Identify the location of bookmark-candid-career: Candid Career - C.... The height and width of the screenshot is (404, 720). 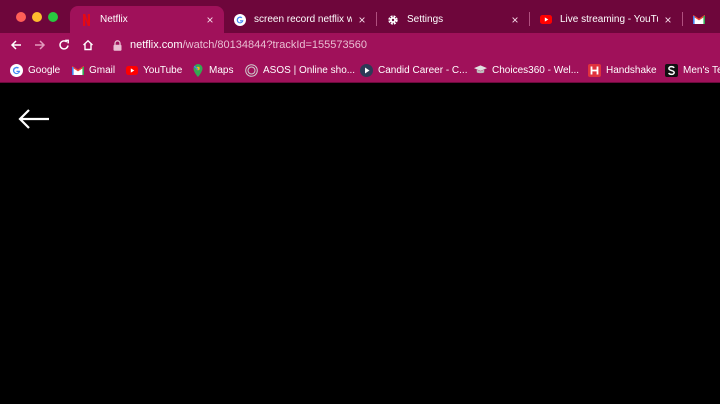
(413, 70).